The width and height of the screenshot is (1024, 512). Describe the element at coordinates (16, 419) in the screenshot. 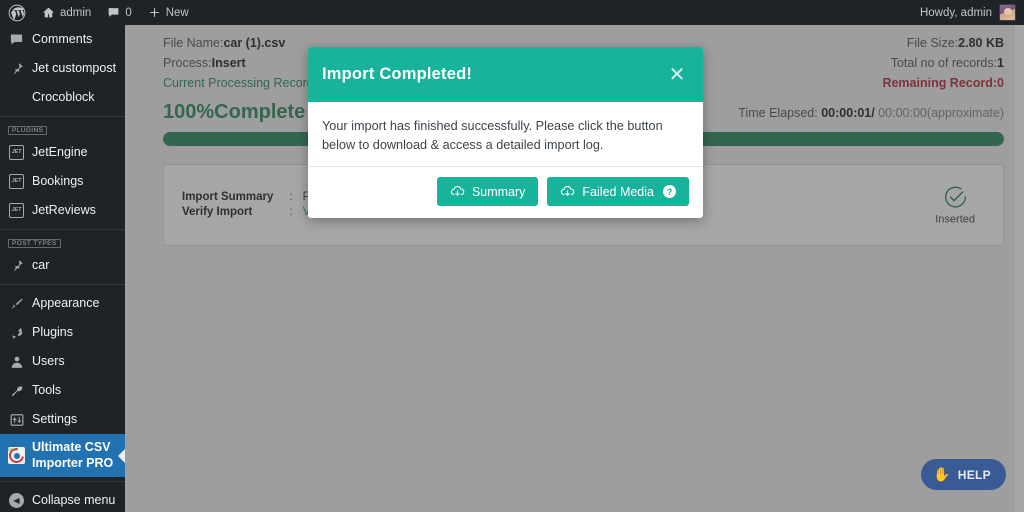

I see `sliders-icon` at that location.